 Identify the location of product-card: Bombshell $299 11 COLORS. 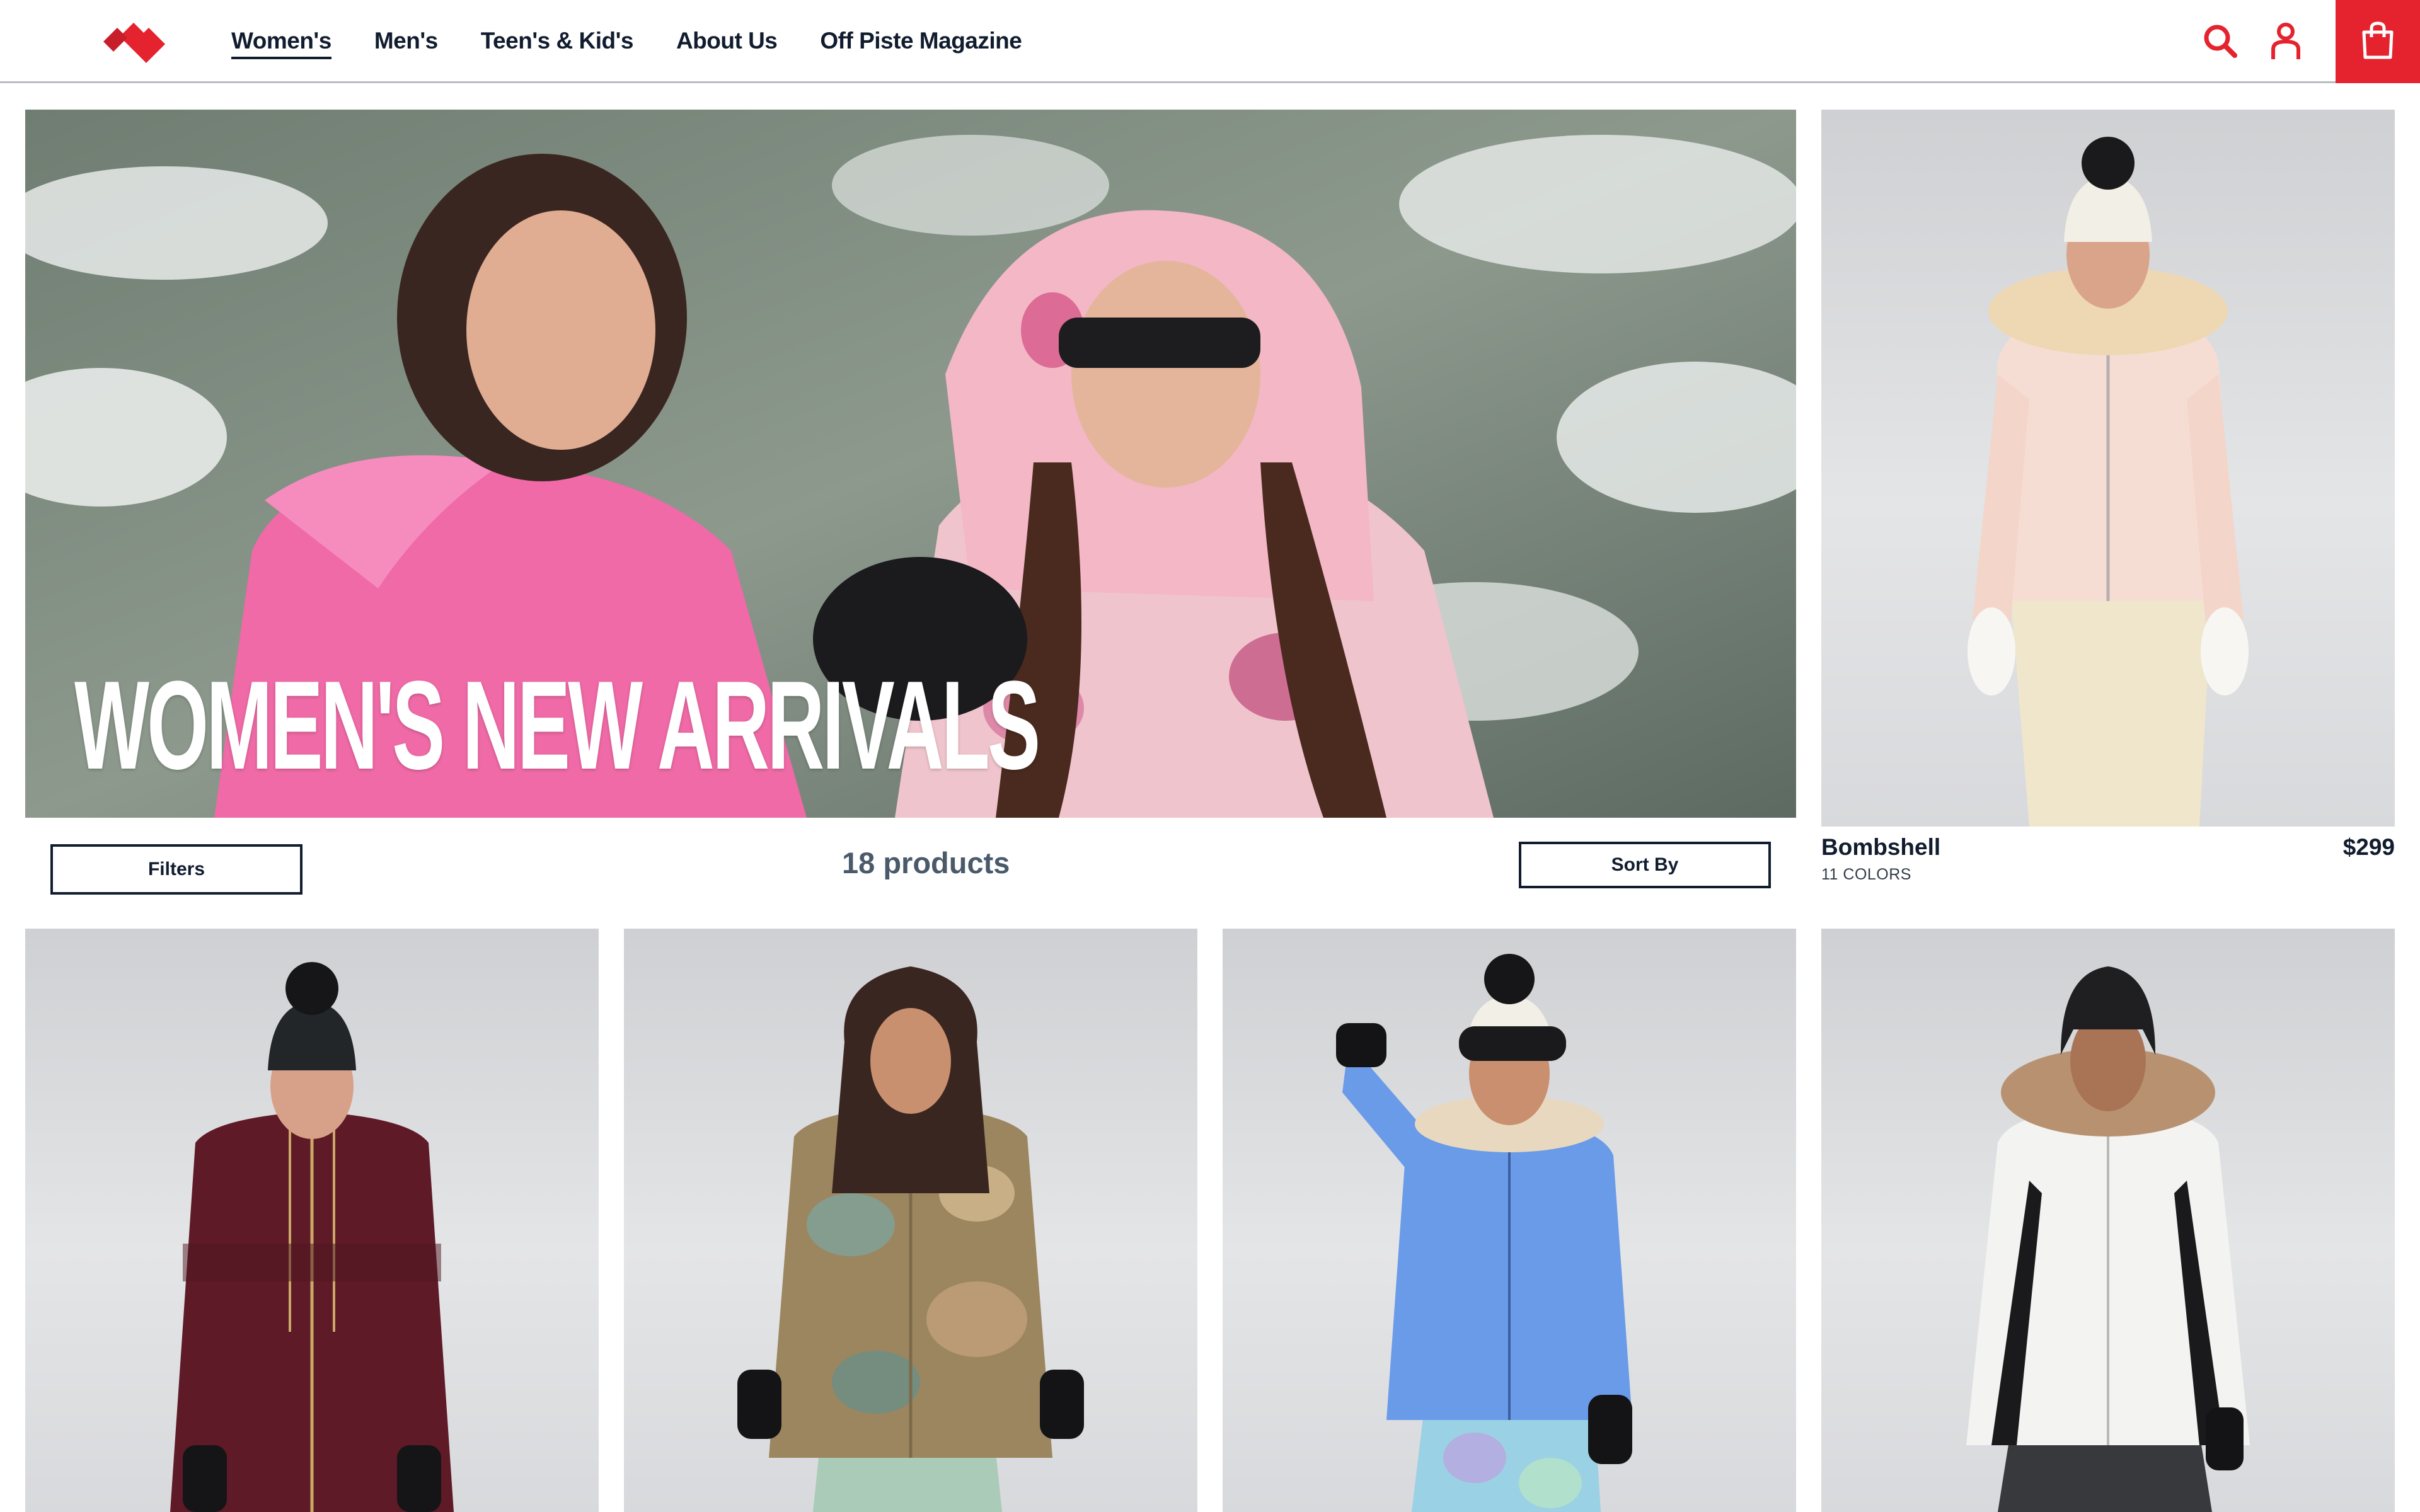
(2108, 500).